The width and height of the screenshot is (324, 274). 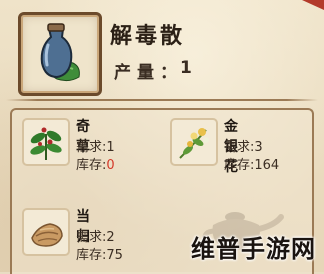 I want to click on need-value: 3, so click(x=258, y=147).